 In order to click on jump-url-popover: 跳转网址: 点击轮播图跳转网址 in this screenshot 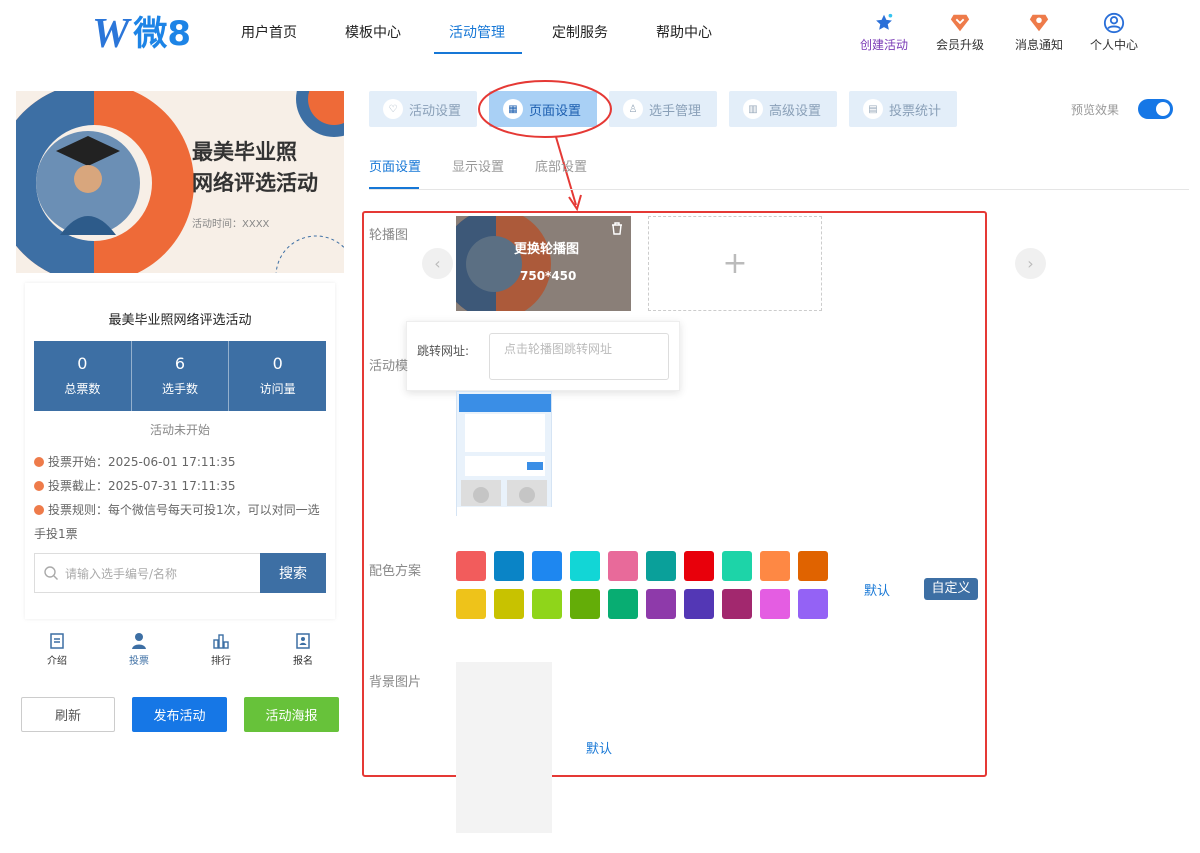, I will do `click(543, 356)`.